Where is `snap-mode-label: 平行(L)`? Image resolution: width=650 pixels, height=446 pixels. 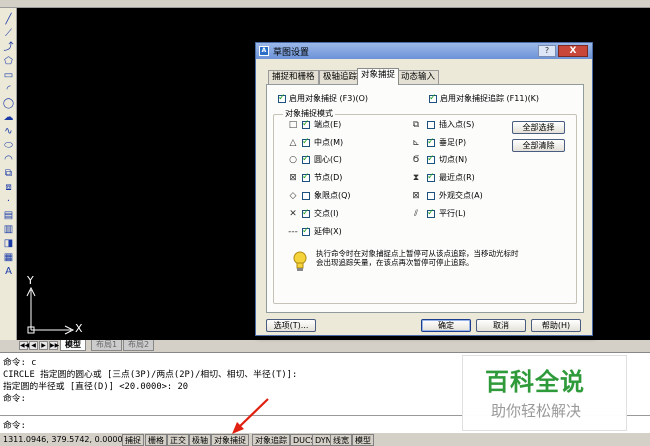
snap-mode-label: 平行(L) is located at coordinates (452, 213).